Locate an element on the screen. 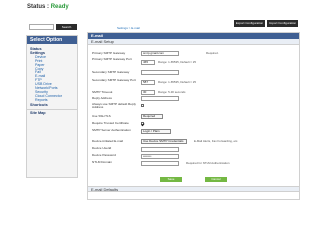 Image resolution: width=320 pixels, height=240 pixels. always-default-reply-checkbox is located at coordinates (142, 105).